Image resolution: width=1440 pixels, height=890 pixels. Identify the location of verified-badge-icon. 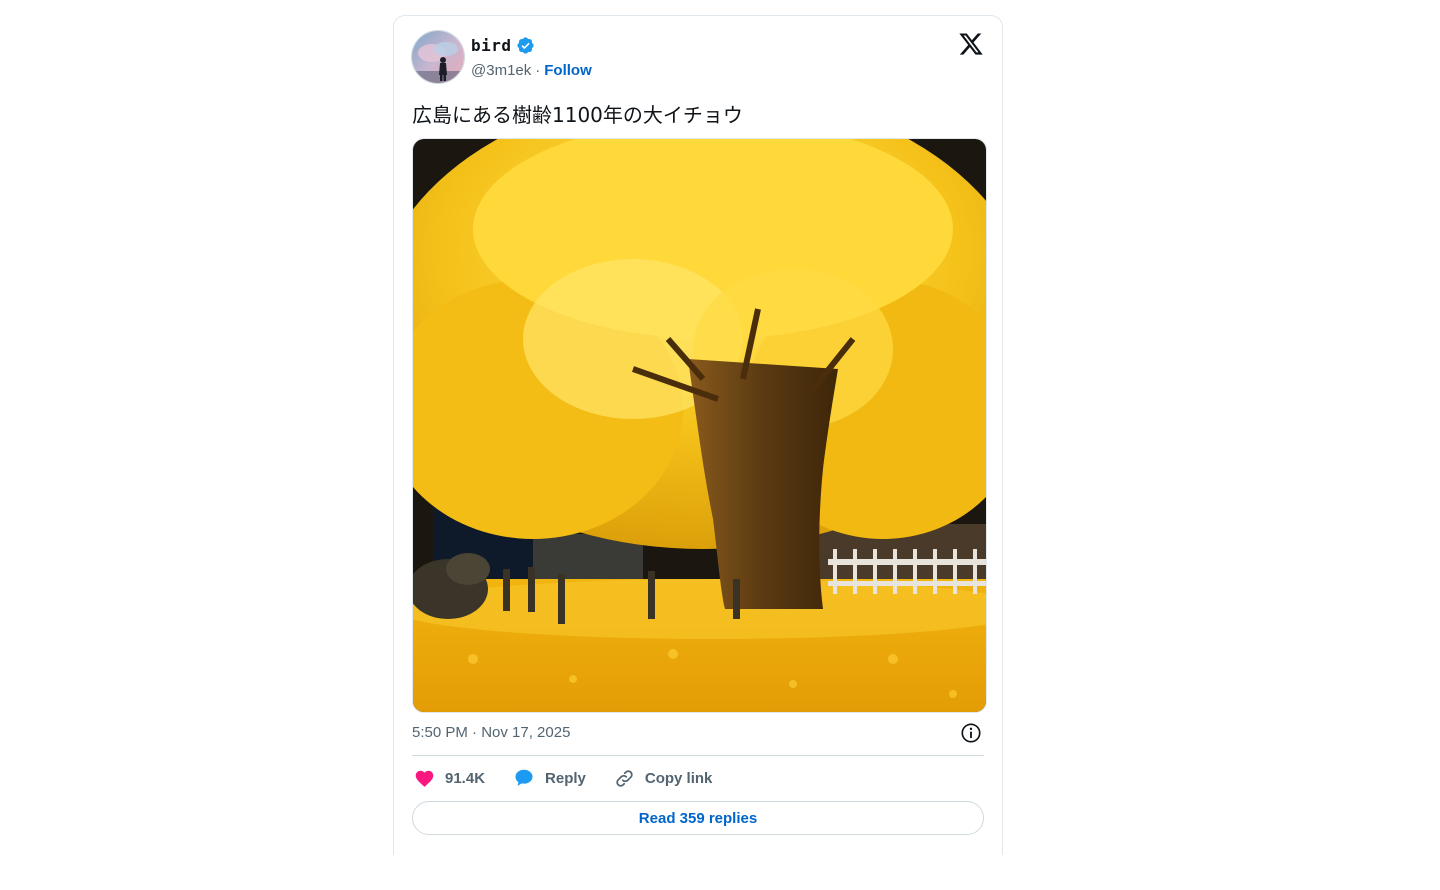
(525, 45).